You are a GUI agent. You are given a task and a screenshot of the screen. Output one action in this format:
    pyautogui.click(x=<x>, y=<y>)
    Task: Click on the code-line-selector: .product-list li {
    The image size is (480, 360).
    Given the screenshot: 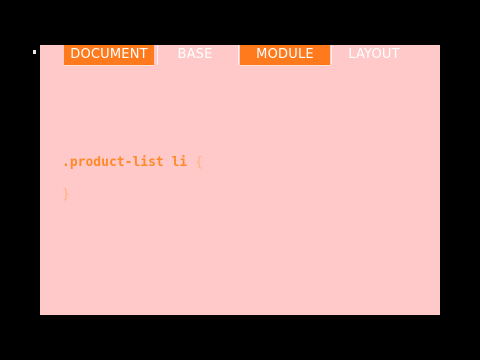 What is the action you would take?
    pyautogui.click(x=132, y=162)
    